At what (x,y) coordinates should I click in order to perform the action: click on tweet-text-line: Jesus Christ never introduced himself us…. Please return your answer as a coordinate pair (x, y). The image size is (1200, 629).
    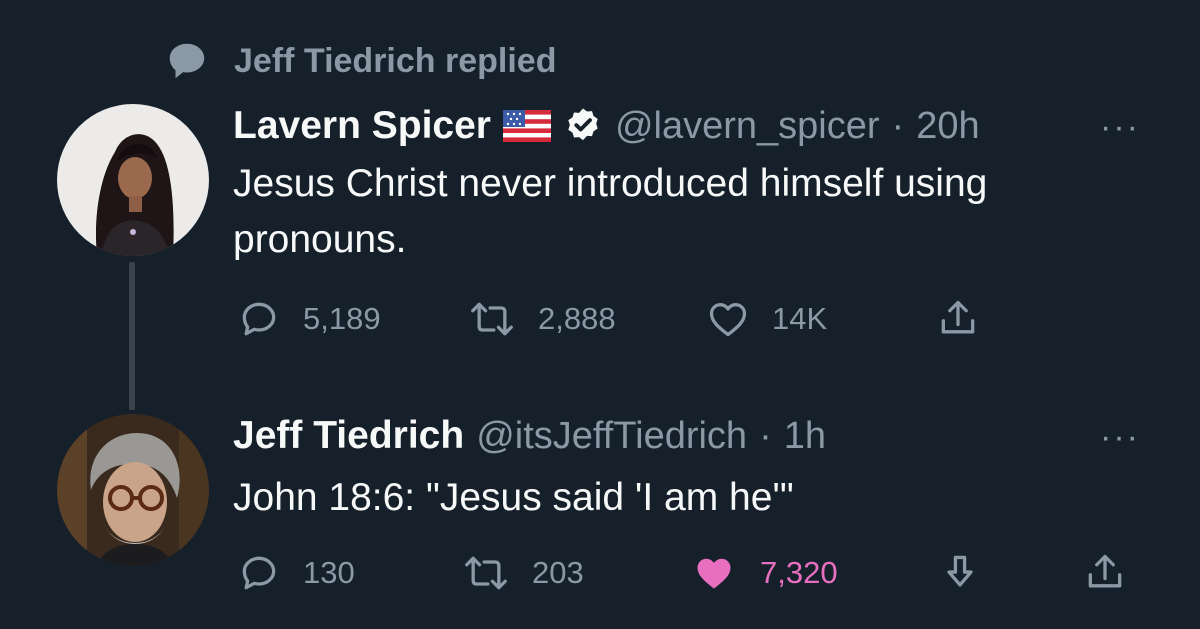
    Looking at the image, I should click on (610, 183).